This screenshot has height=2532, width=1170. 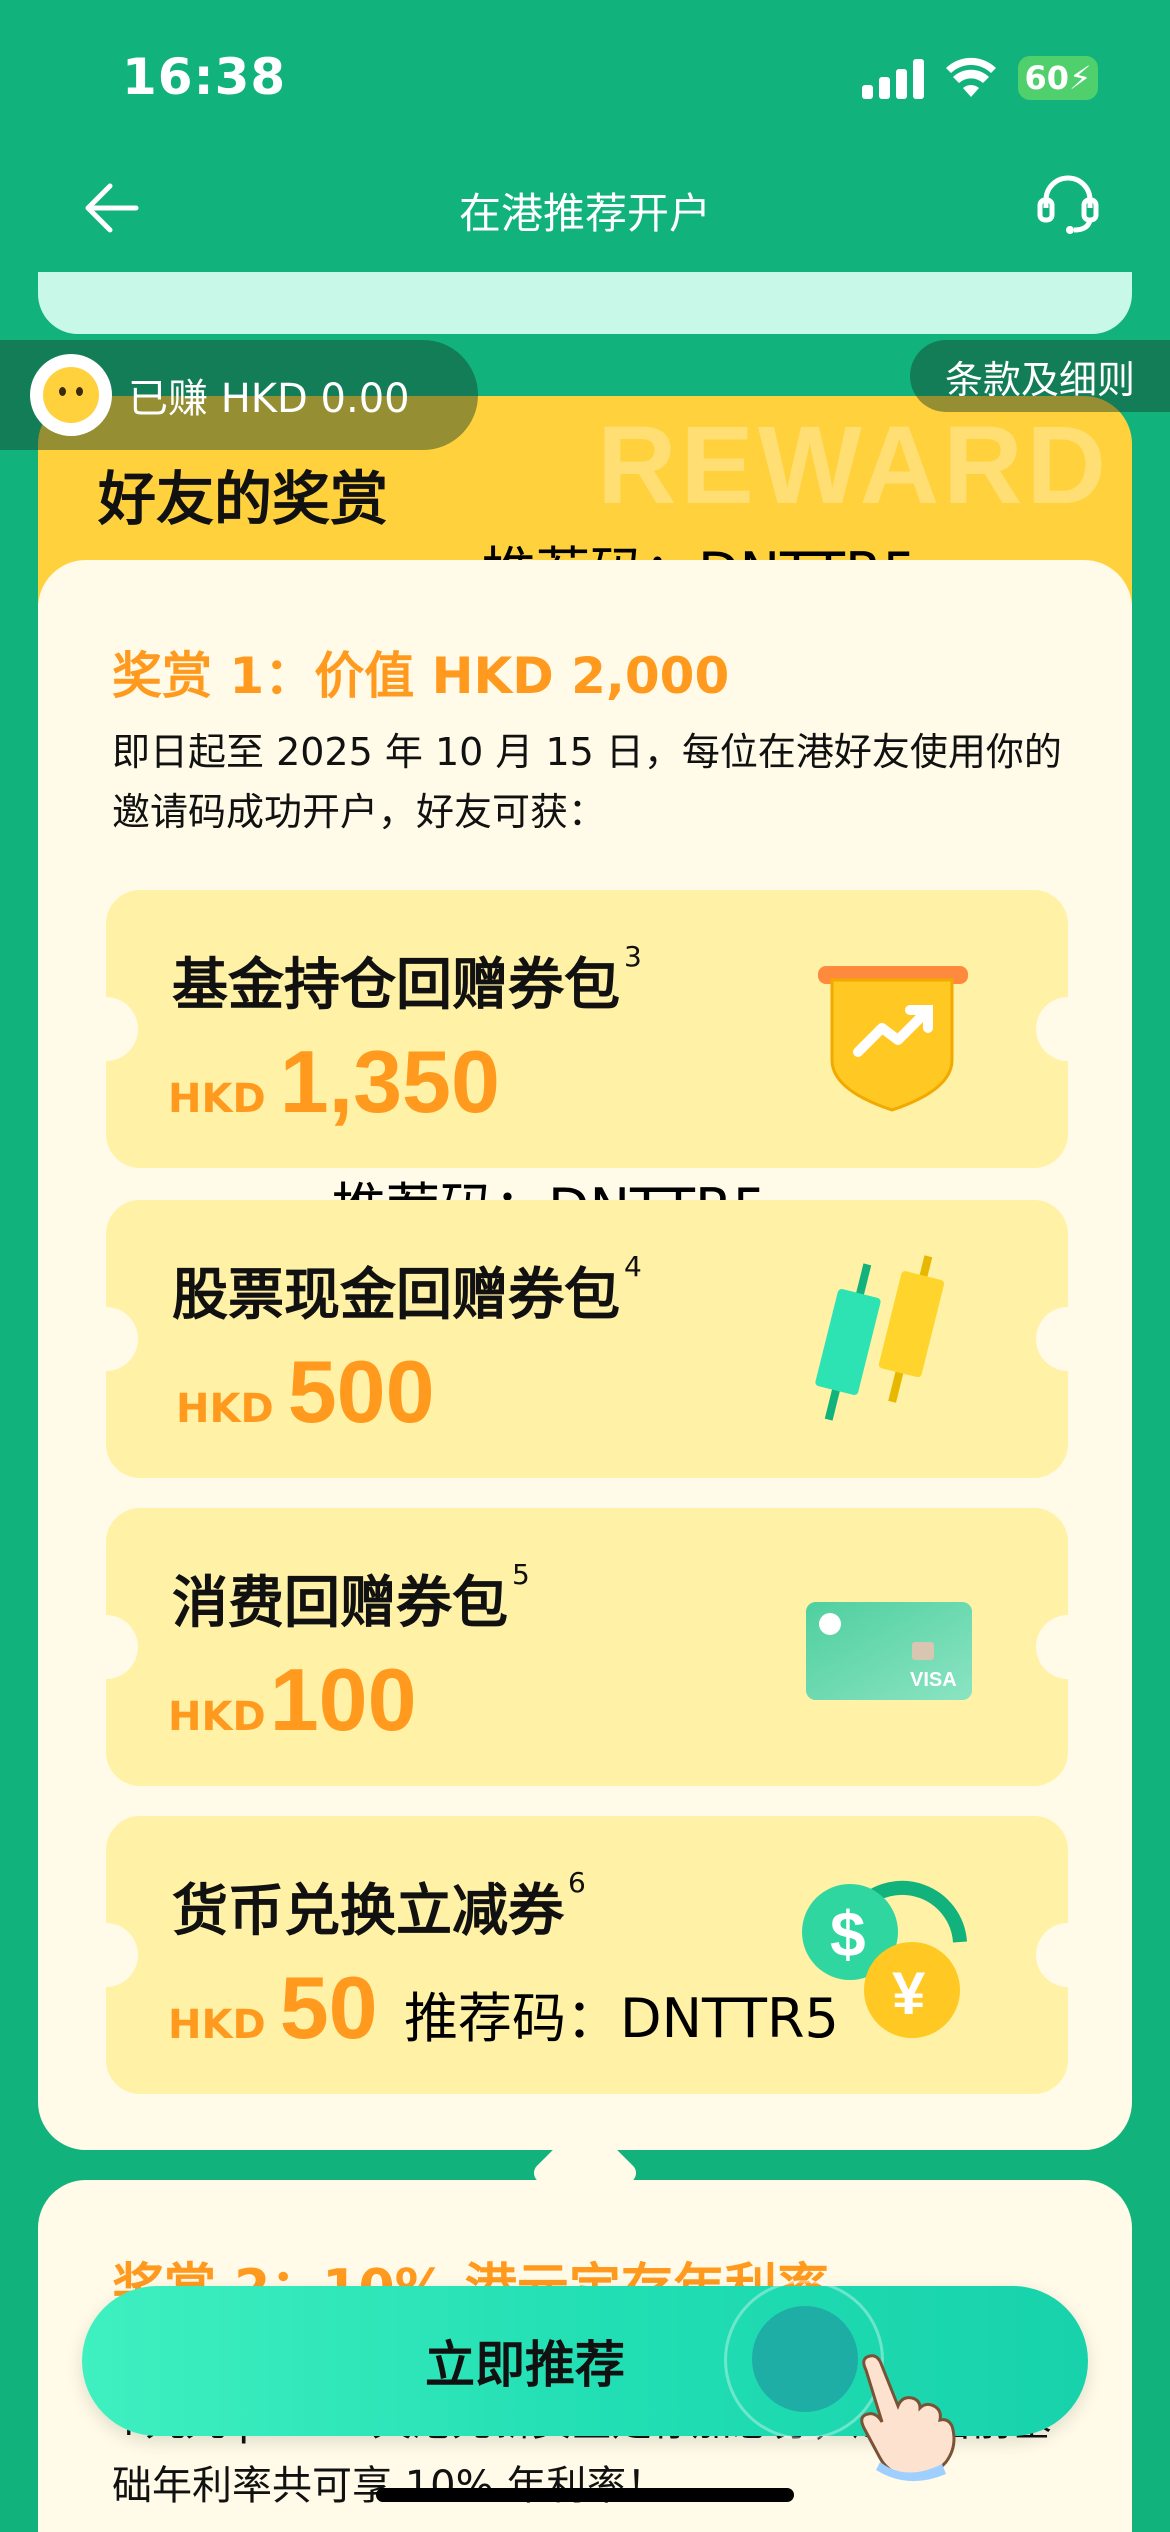 What do you see at coordinates (933, 1680) in the screenshot?
I see `svg-text: VISA` at bounding box center [933, 1680].